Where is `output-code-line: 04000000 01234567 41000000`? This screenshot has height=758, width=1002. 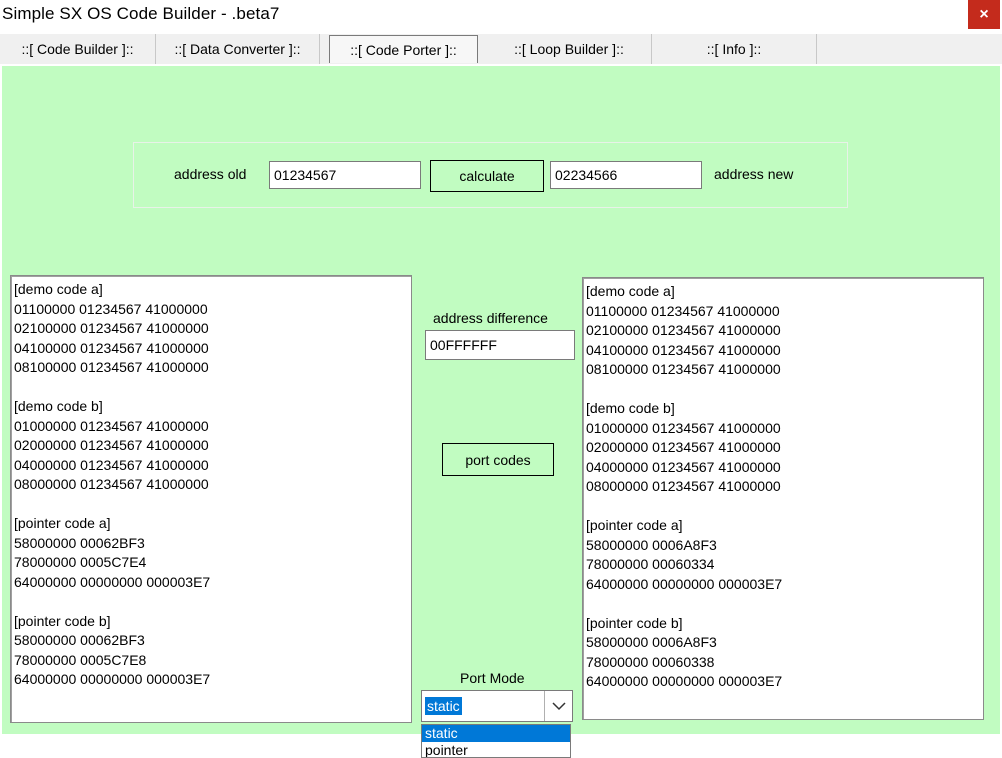 output-code-line: 04000000 01234567 41000000 is located at coordinates (683, 466).